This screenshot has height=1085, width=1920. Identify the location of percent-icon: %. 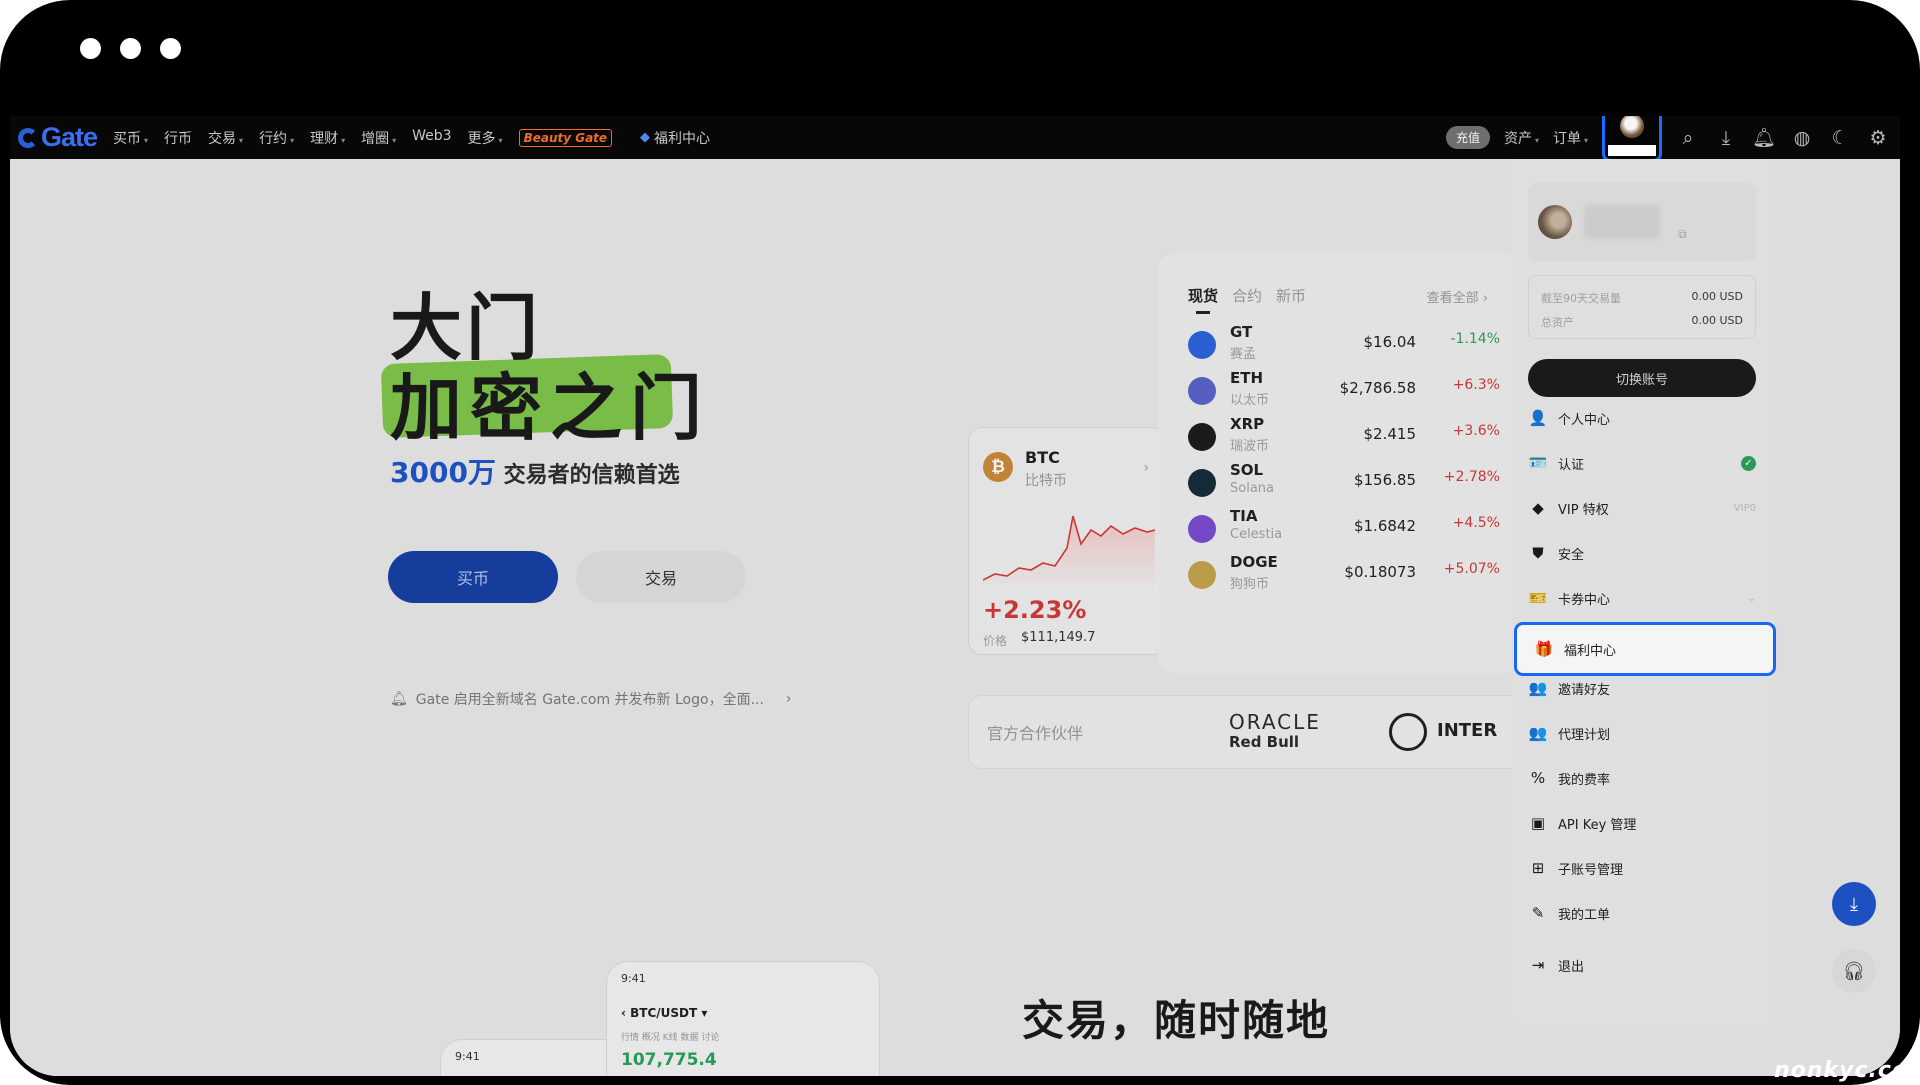
(1538, 778).